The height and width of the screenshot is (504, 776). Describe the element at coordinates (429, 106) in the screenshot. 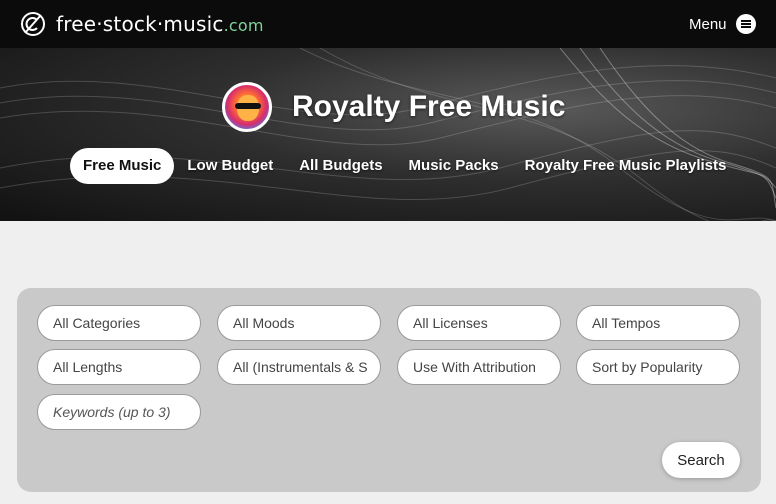

I see `page-title: Royalty Free Music` at that location.